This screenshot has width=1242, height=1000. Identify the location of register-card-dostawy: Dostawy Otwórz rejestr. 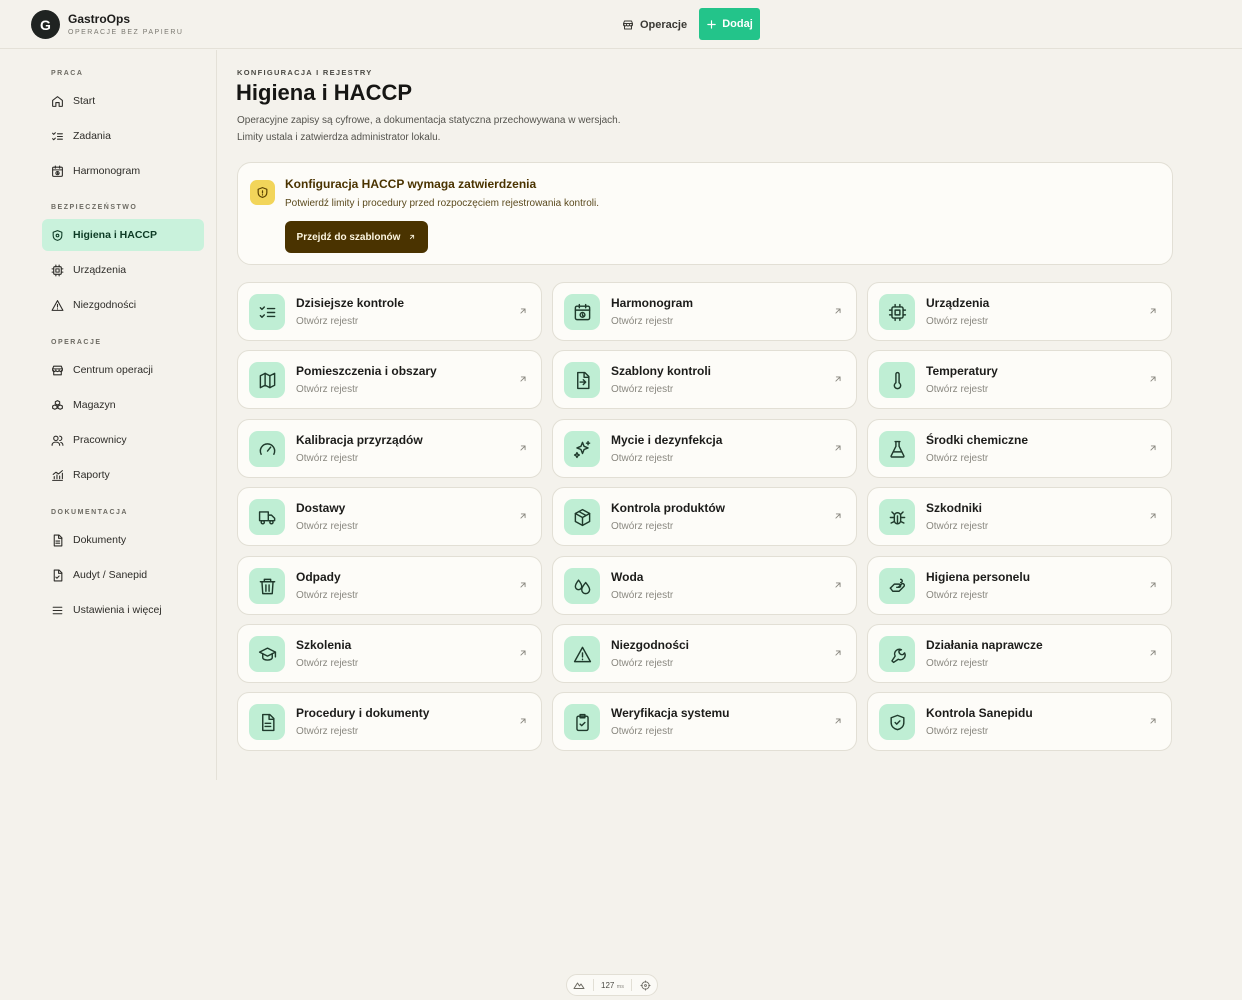
(389, 516).